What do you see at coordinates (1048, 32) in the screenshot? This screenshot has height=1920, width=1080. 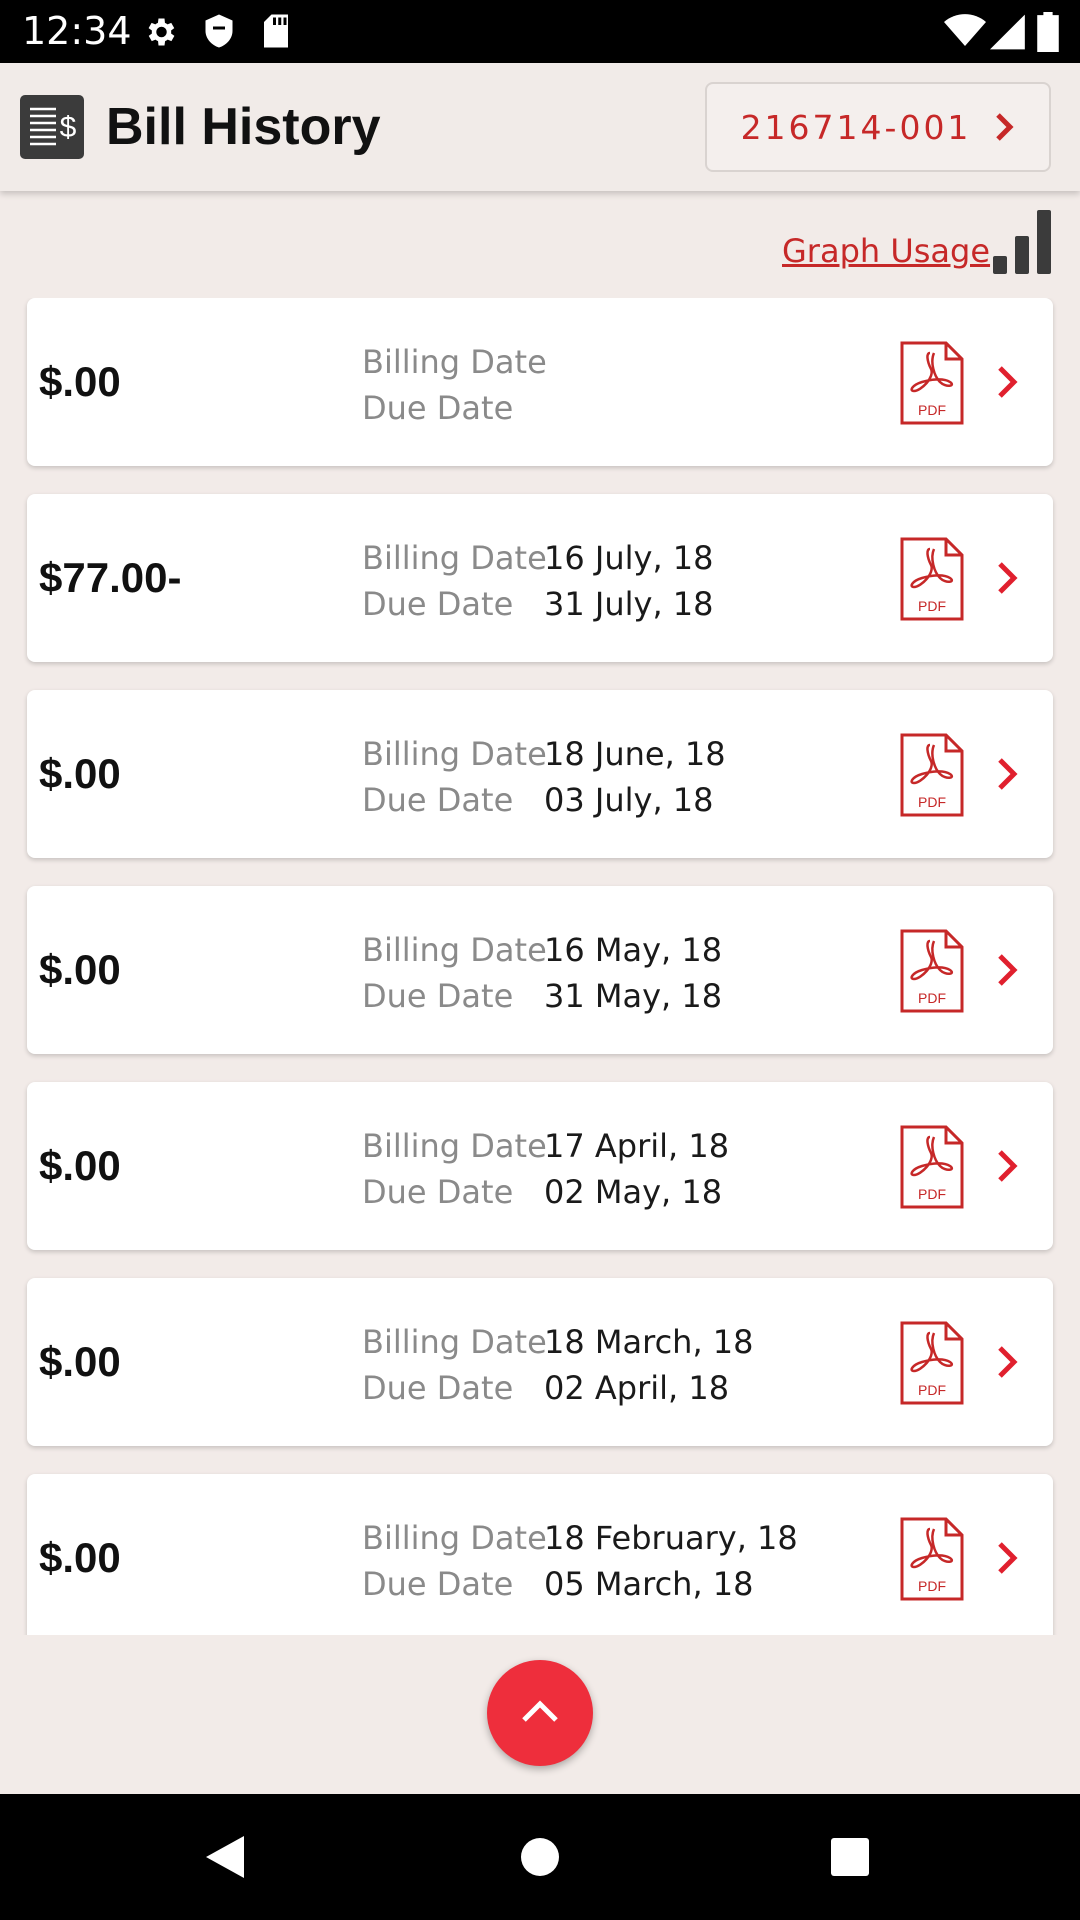 I see `battery-icon` at bounding box center [1048, 32].